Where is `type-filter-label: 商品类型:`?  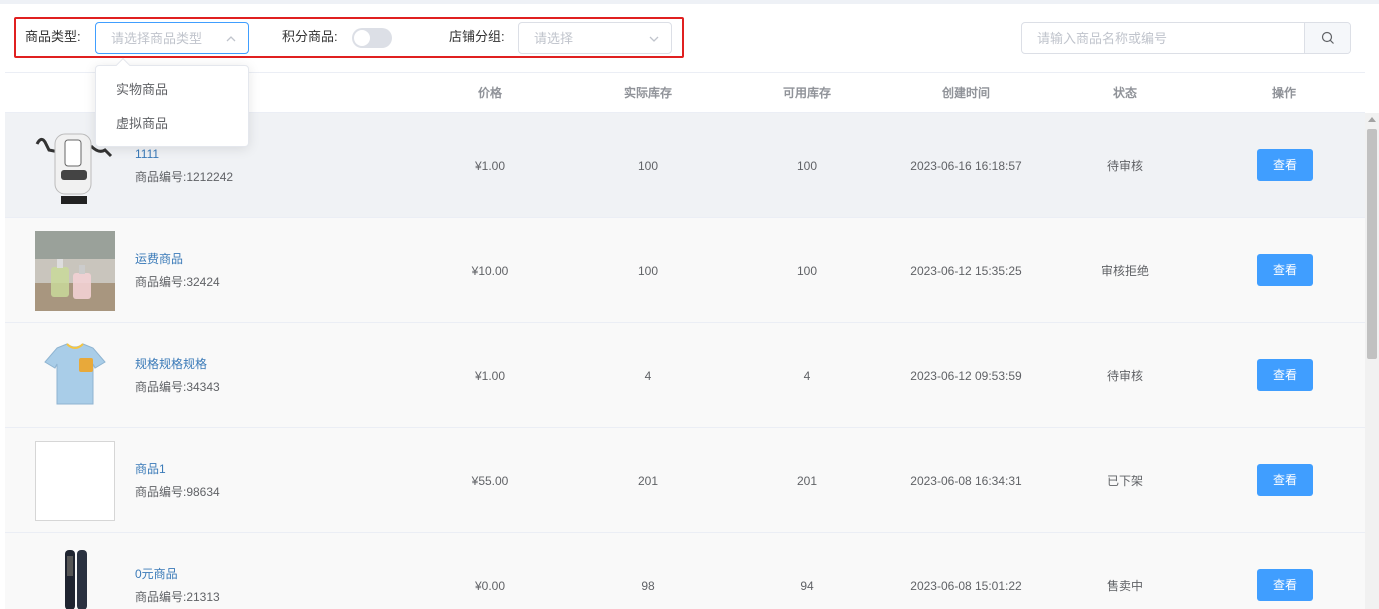 type-filter-label: 商品类型: is located at coordinates (53, 36).